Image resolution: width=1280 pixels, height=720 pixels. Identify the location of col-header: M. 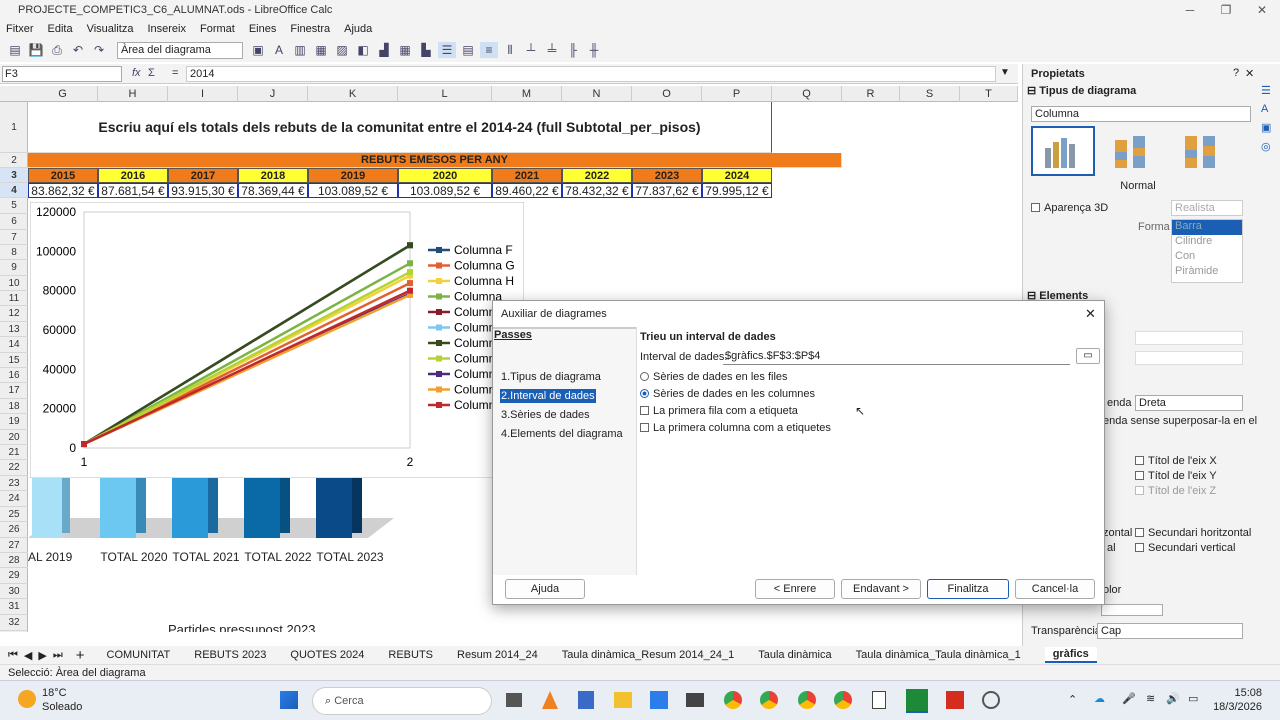
(527, 94).